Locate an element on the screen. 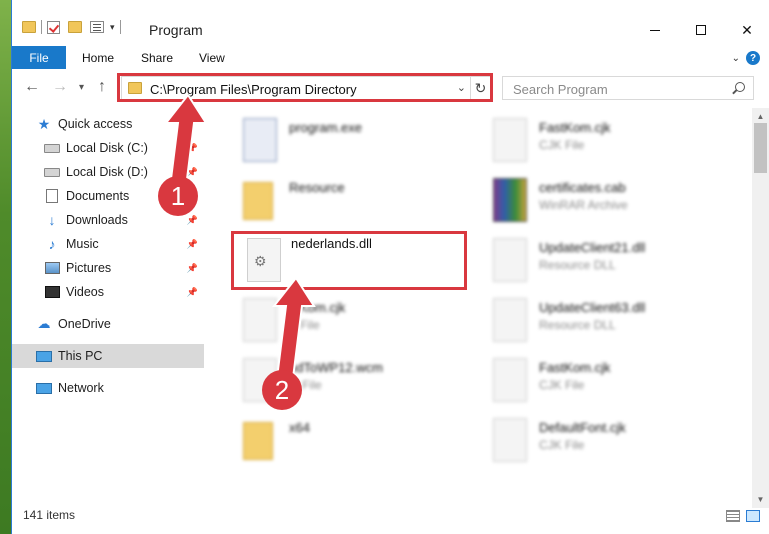  file-name: x64 is located at coordinates (299, 427).